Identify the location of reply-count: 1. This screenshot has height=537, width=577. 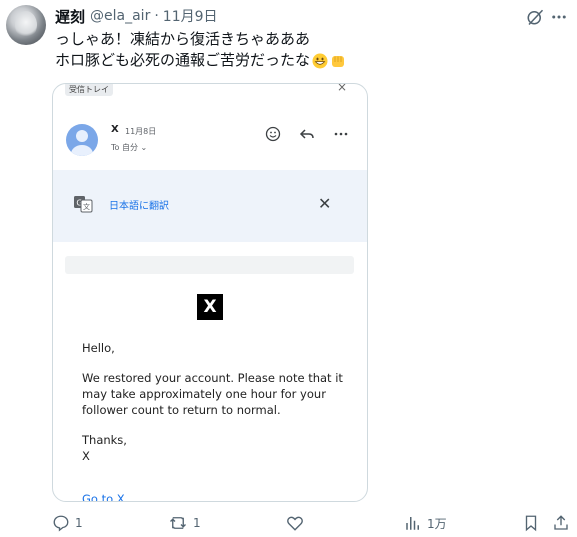
(79, 523).